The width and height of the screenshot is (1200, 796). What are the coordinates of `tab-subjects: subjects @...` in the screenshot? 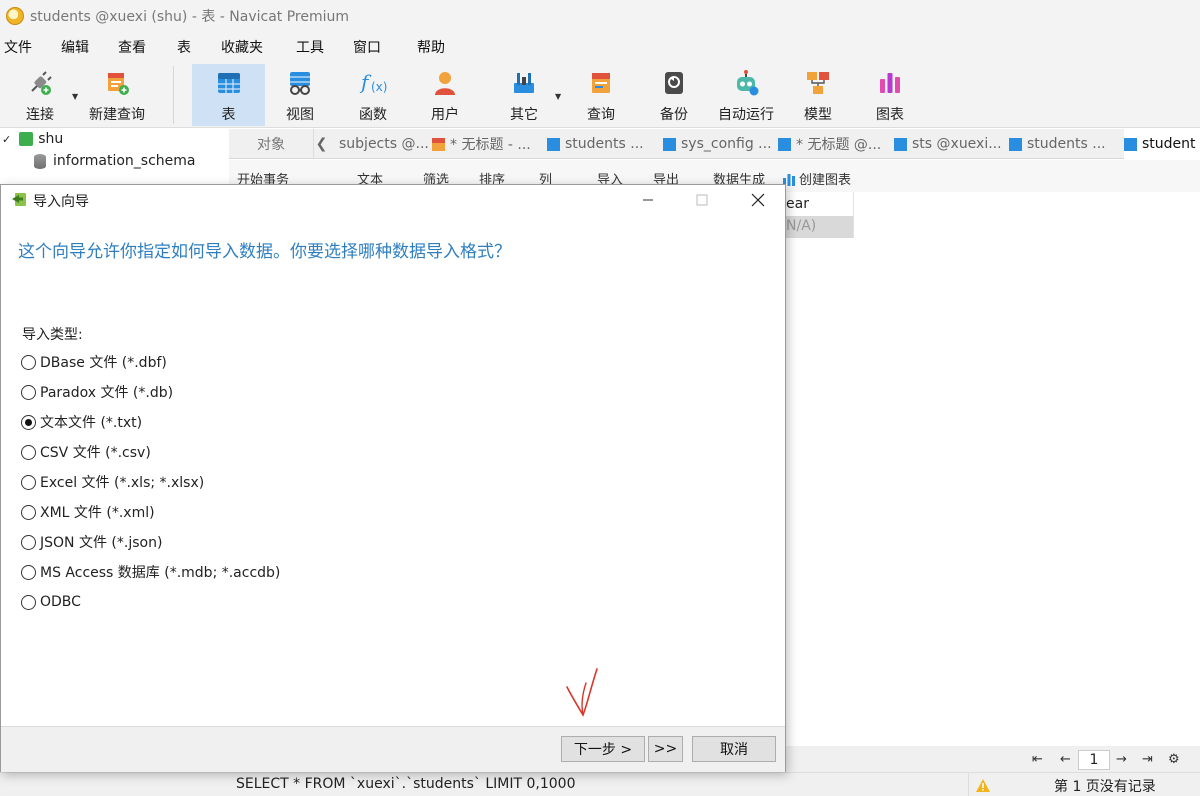 It's located at (389, 144).